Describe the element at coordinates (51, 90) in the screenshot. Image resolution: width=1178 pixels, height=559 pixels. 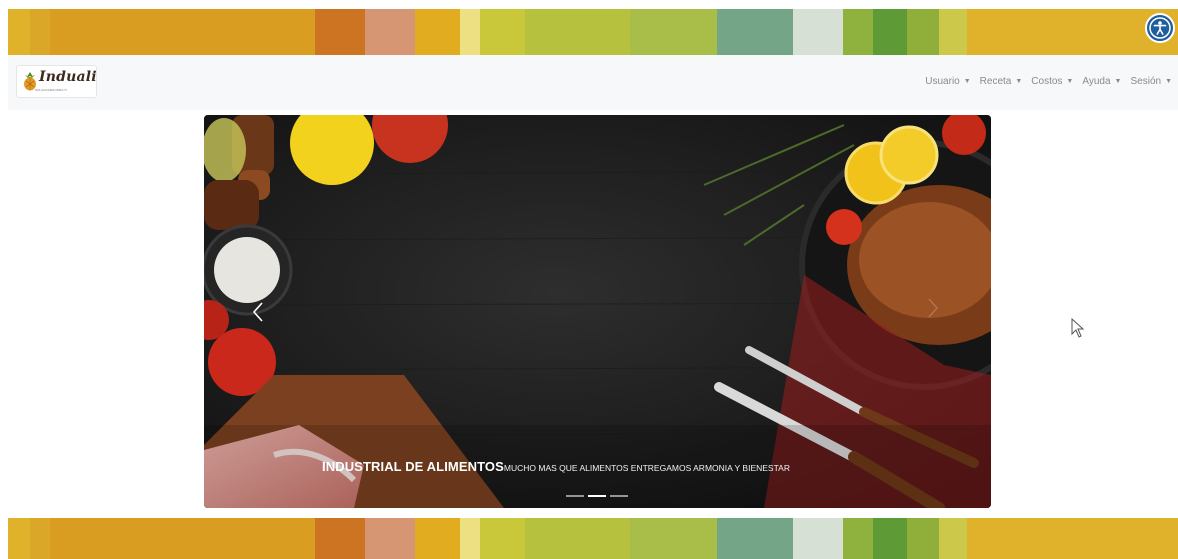
I see `brand-tagline: SOLUCIONES PARA TI` at that location.